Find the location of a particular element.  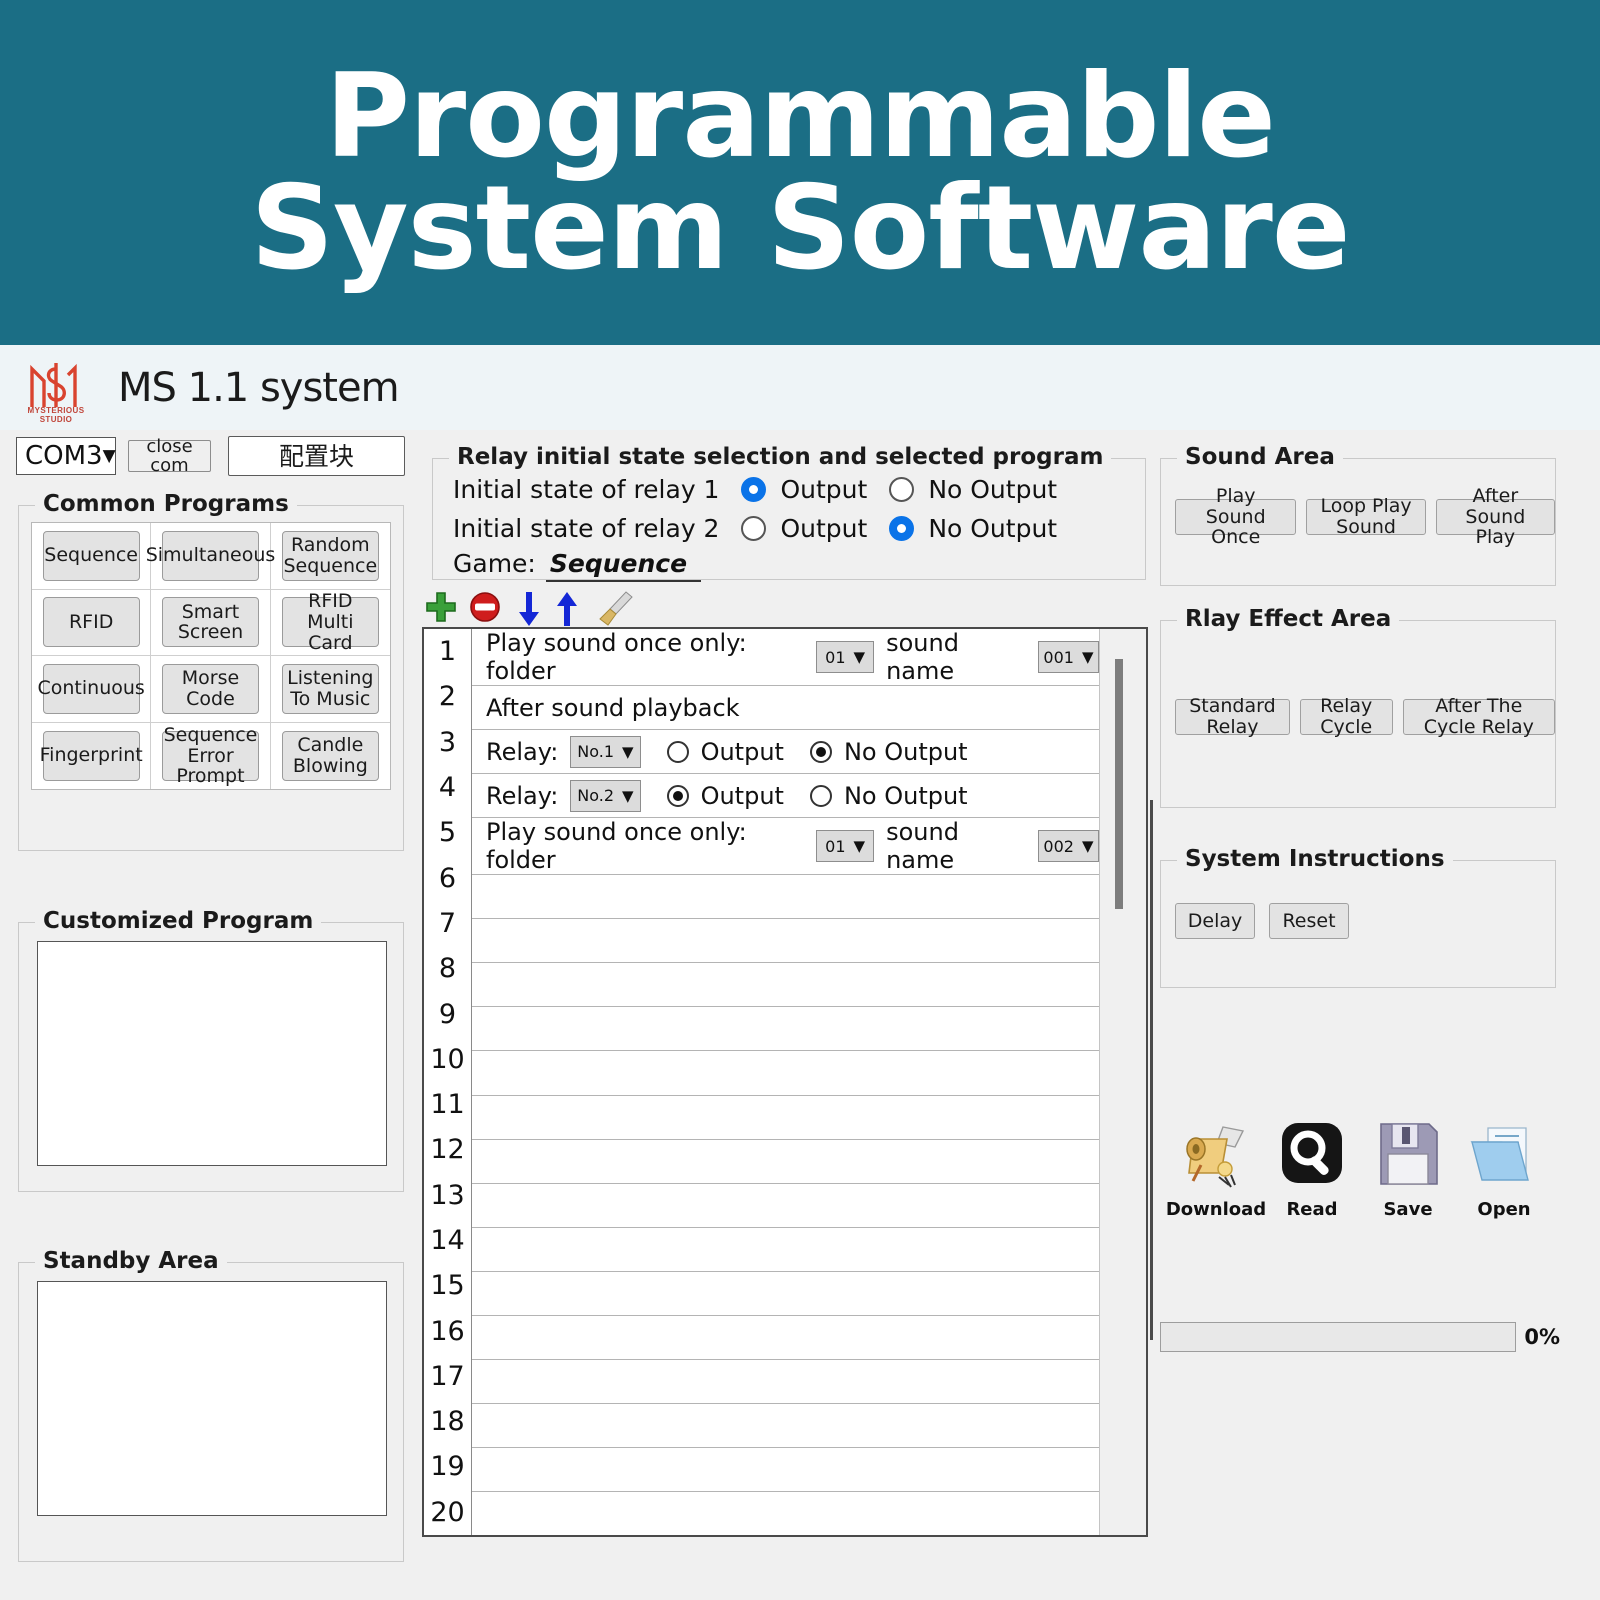

row-number: 8 is located at coordinates (447, 969).